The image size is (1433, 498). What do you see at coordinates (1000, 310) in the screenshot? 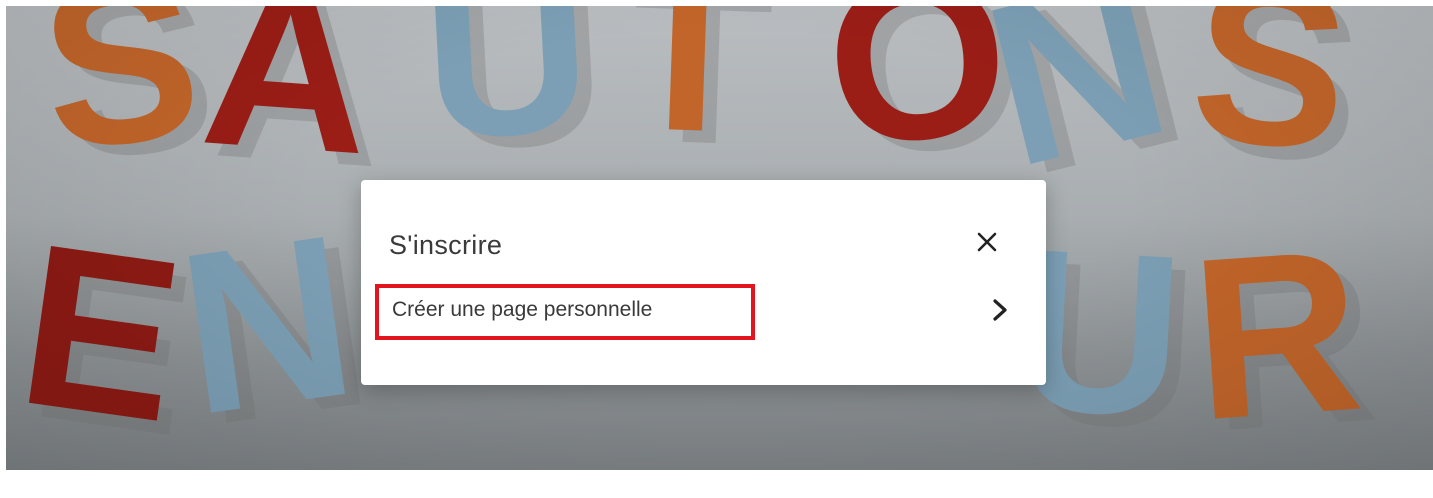
I see `chevron-right-icon` at bounding box center [1000, 310].